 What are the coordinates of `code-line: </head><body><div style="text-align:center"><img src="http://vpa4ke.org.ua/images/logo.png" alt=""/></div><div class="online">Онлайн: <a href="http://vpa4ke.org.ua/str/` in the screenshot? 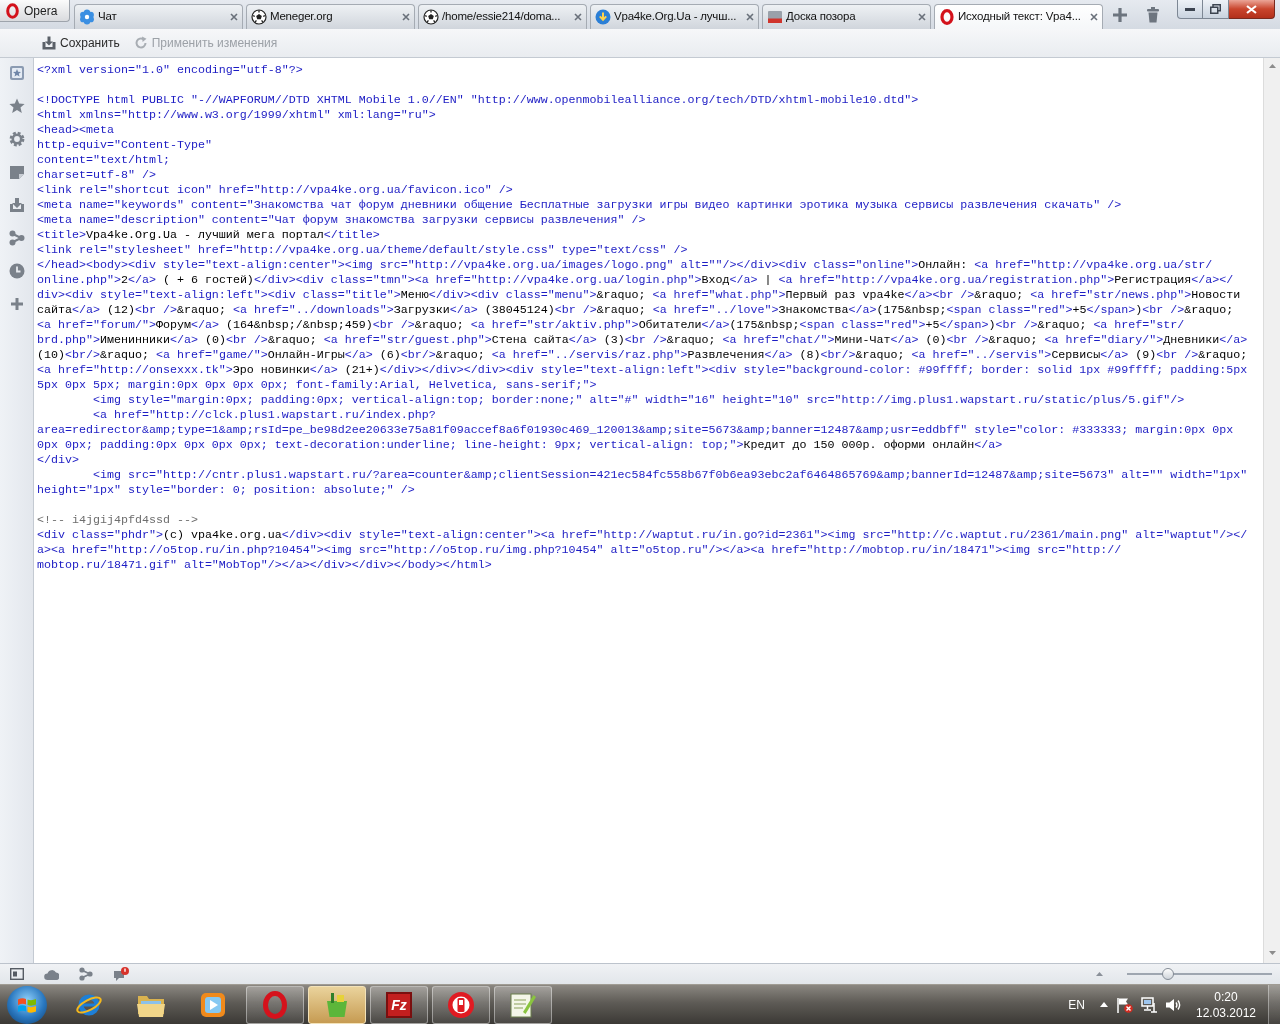 It's located at (625, 265).